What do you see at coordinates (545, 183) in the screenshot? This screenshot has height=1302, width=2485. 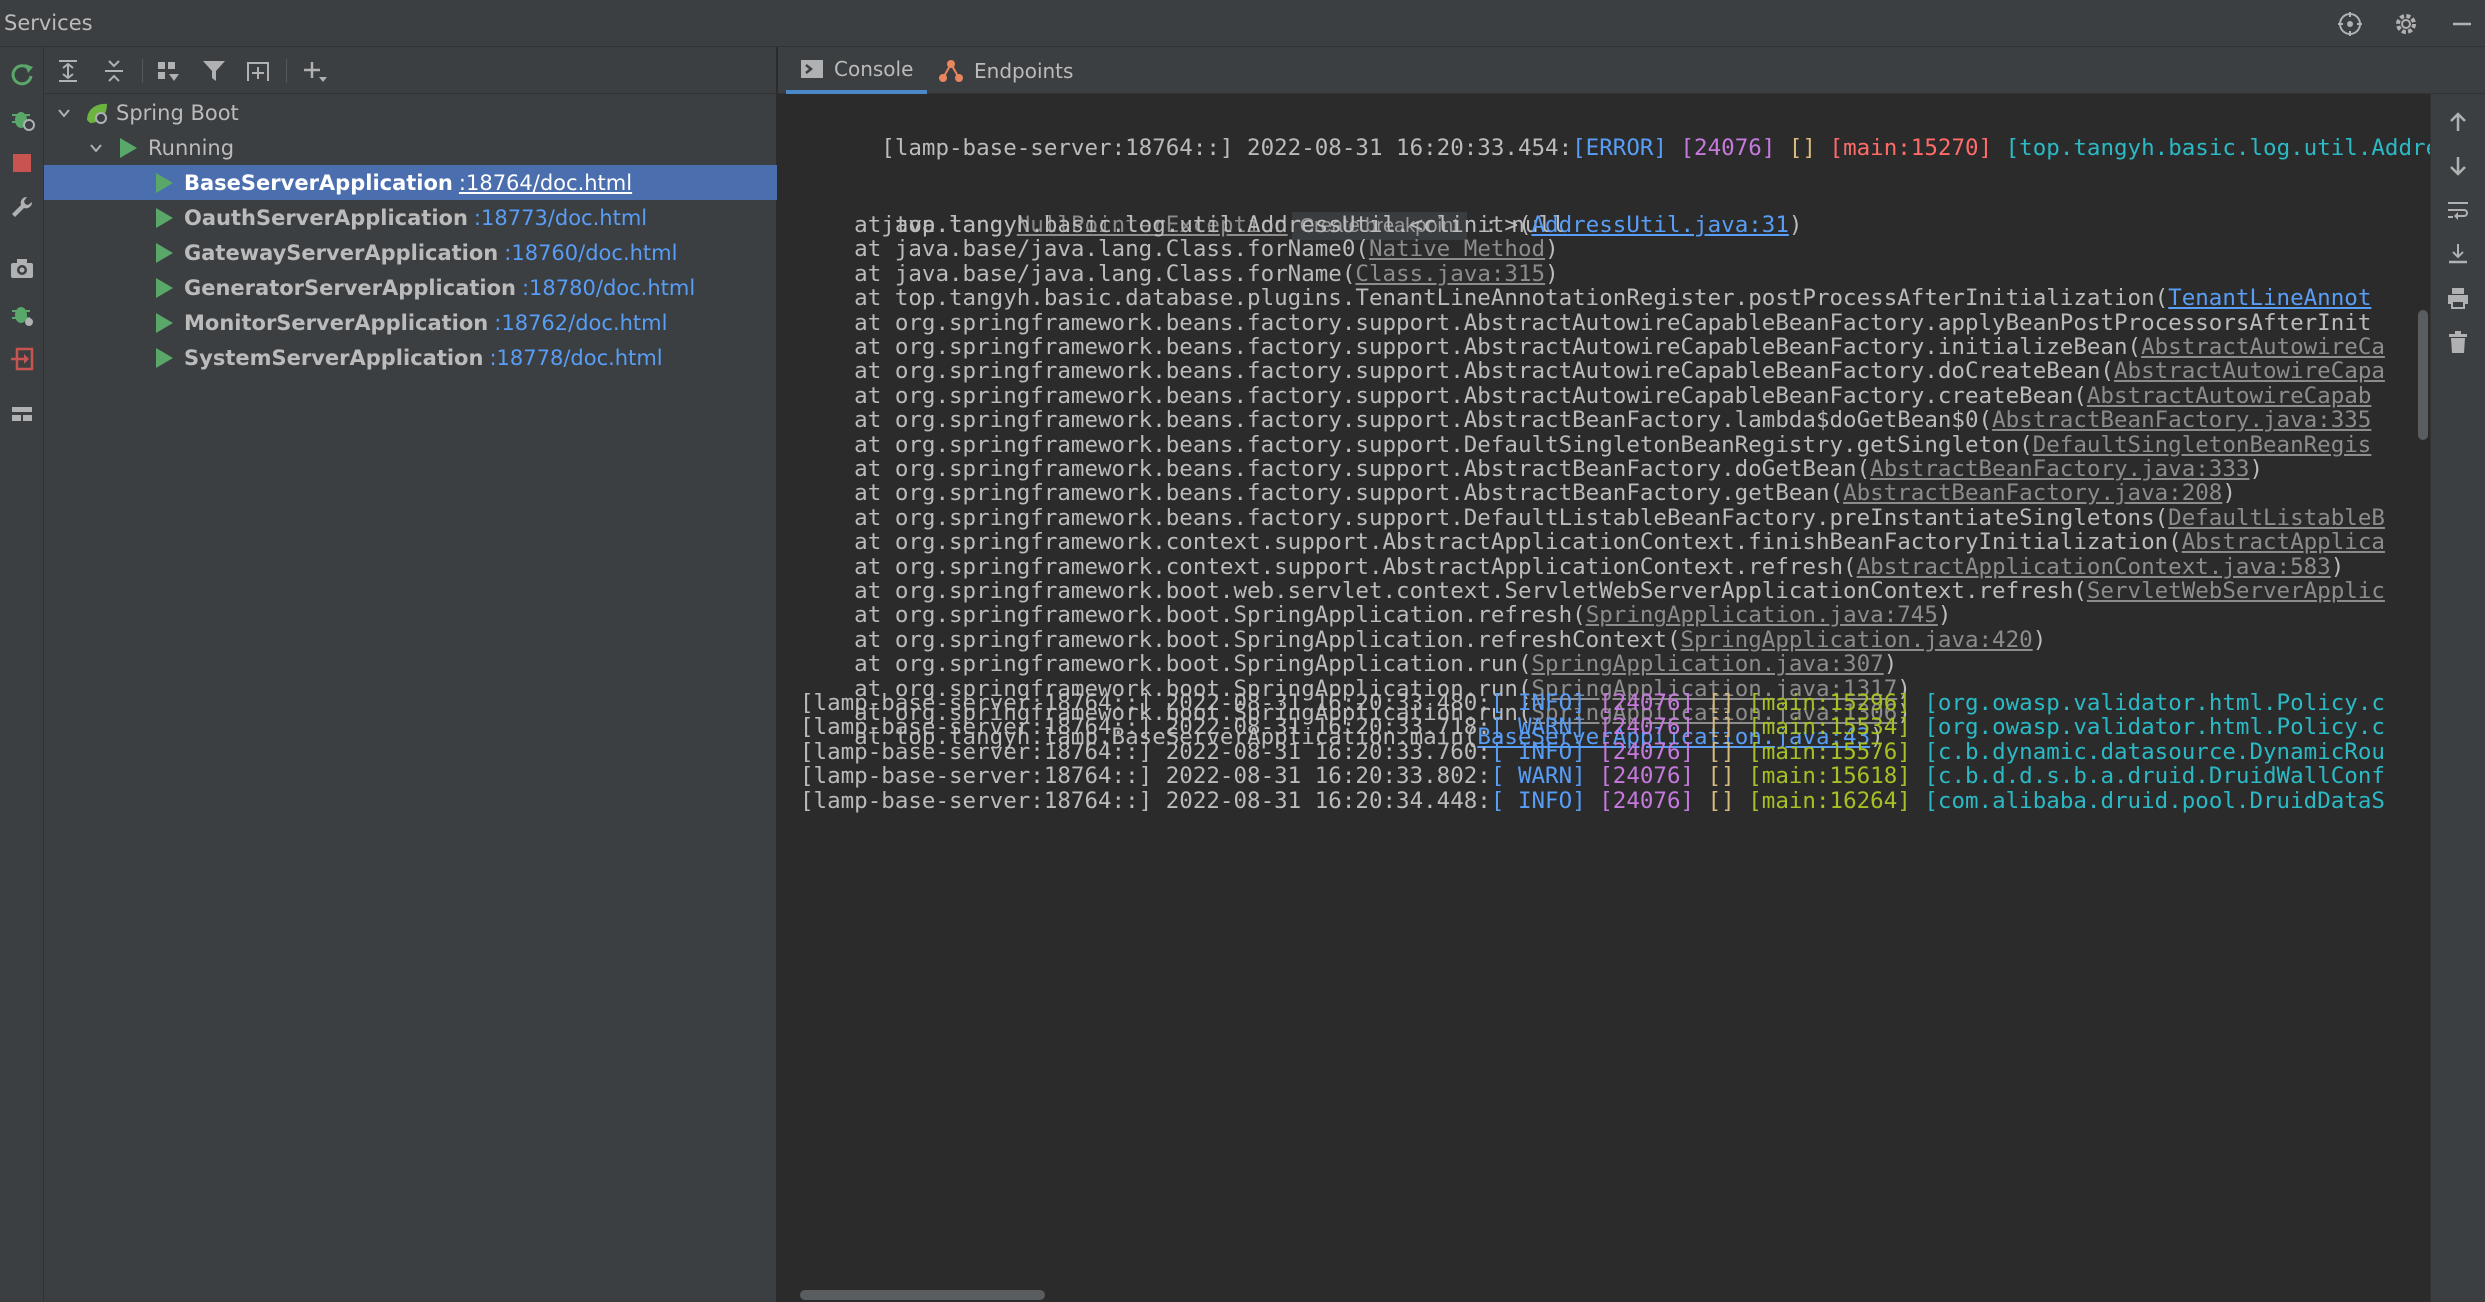 I see `doc-link: :18764/doc.html` at bounding box center [545, 183].